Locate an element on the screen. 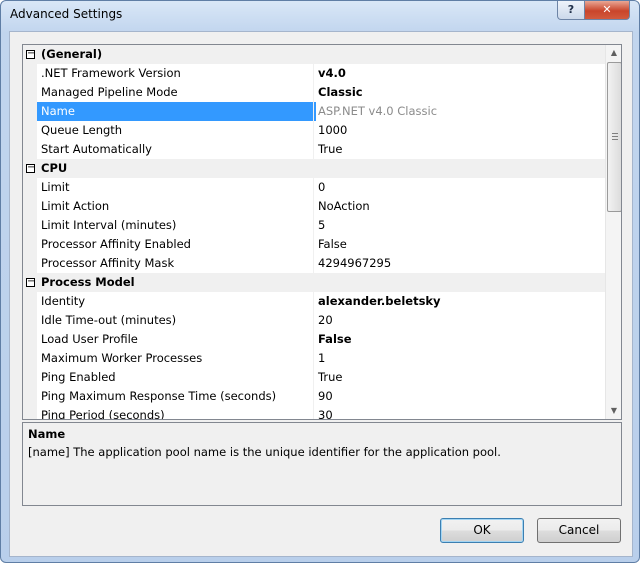 Image resolution: width=640 pixels, height=563 pixels. category-name: (General) is located at coordinates (72, 54).